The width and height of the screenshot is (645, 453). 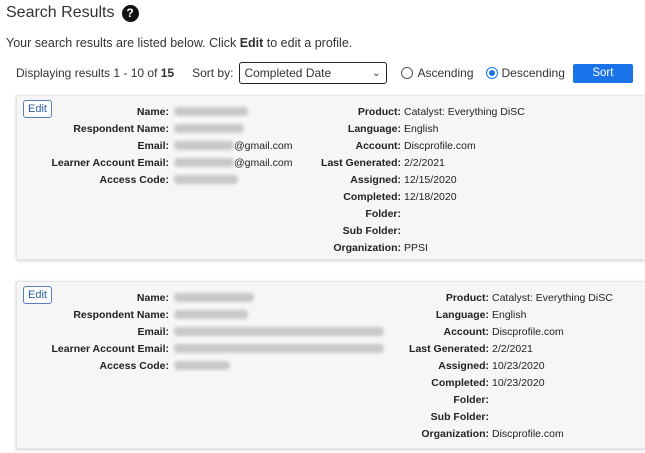 What do you see at coordinates (407, 73) in the screenshot?
I see `ascending-radio-dot` at bounding box center [407, 73].